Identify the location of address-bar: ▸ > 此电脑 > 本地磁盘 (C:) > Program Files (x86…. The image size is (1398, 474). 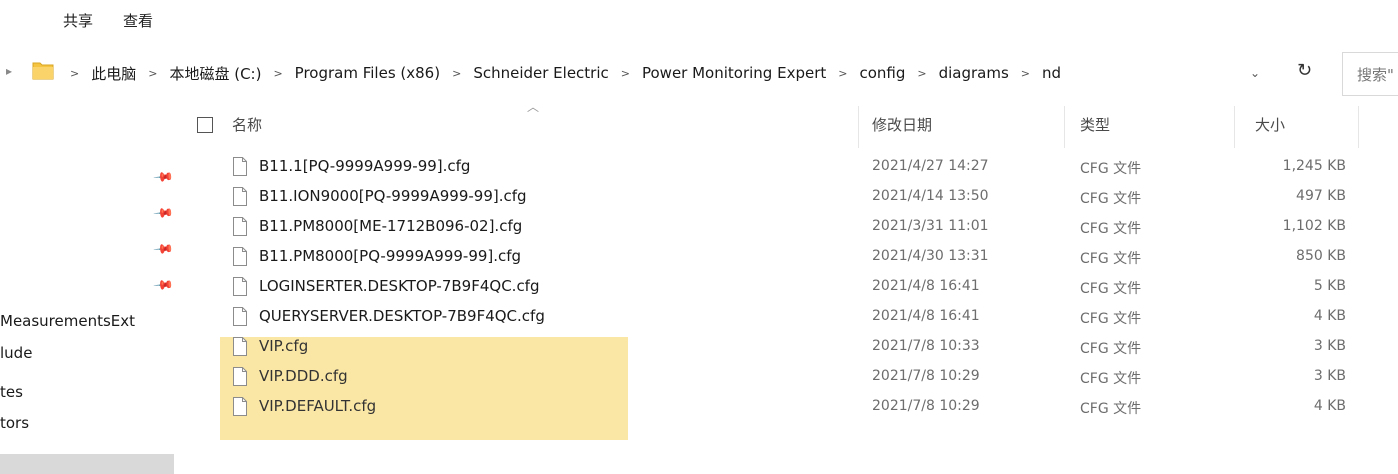
(620, 74).